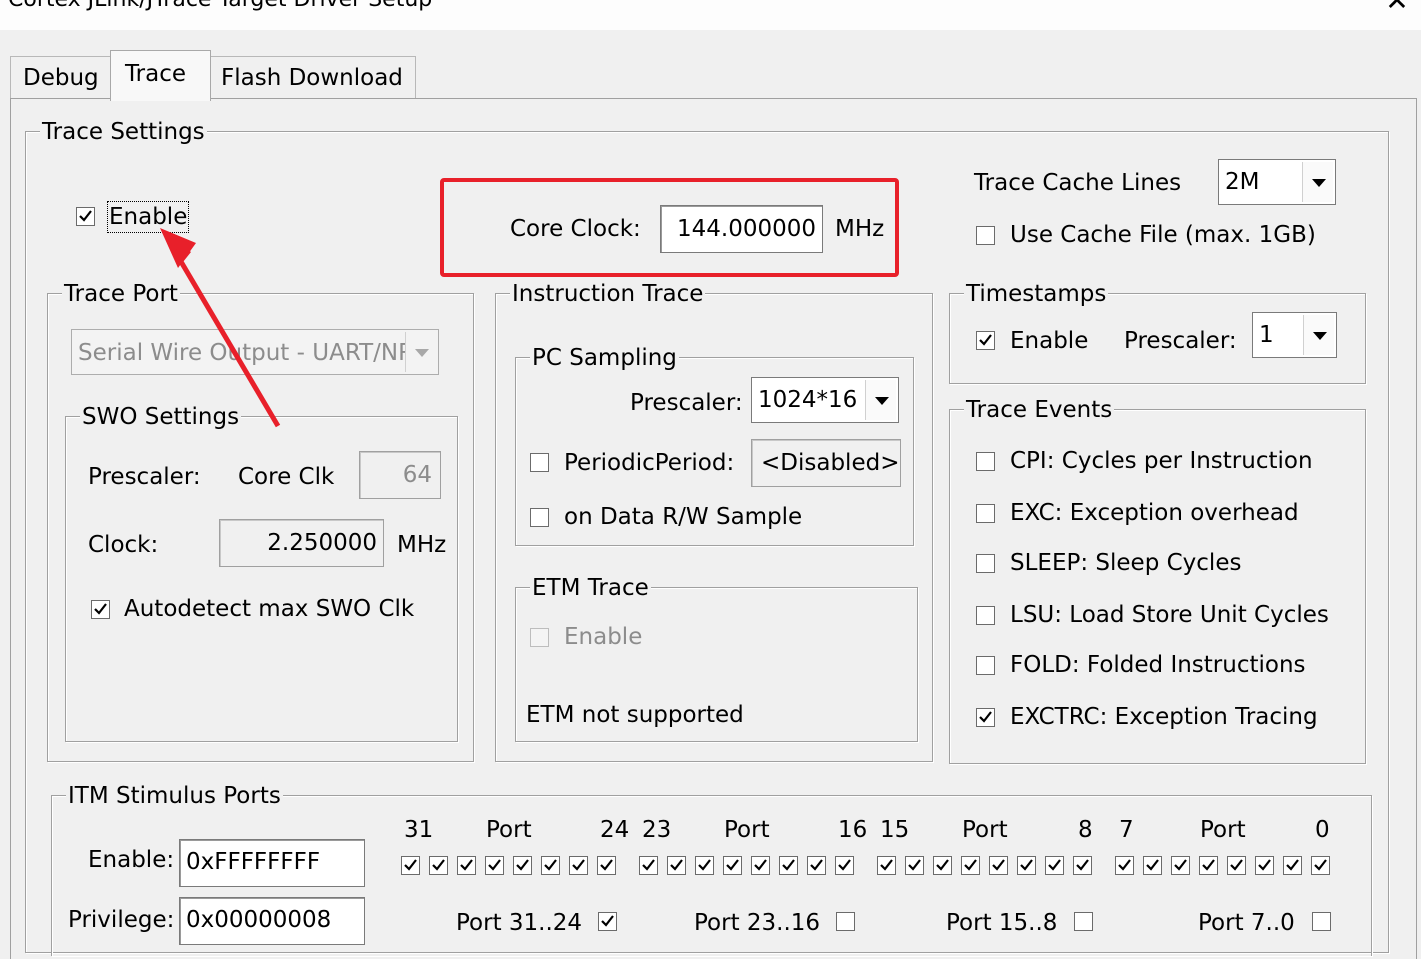 The height and width of the screenshot is (959, 1421). I want to click on tab-trace: Trace, so click(160, 75).